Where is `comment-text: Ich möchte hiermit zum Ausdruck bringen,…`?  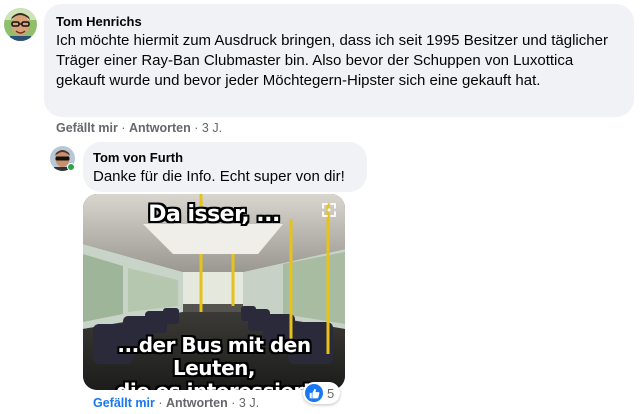 comment-text: Ich möchte hiermit zum Ausdruck bringen,… is located at coordinates (332, 60).